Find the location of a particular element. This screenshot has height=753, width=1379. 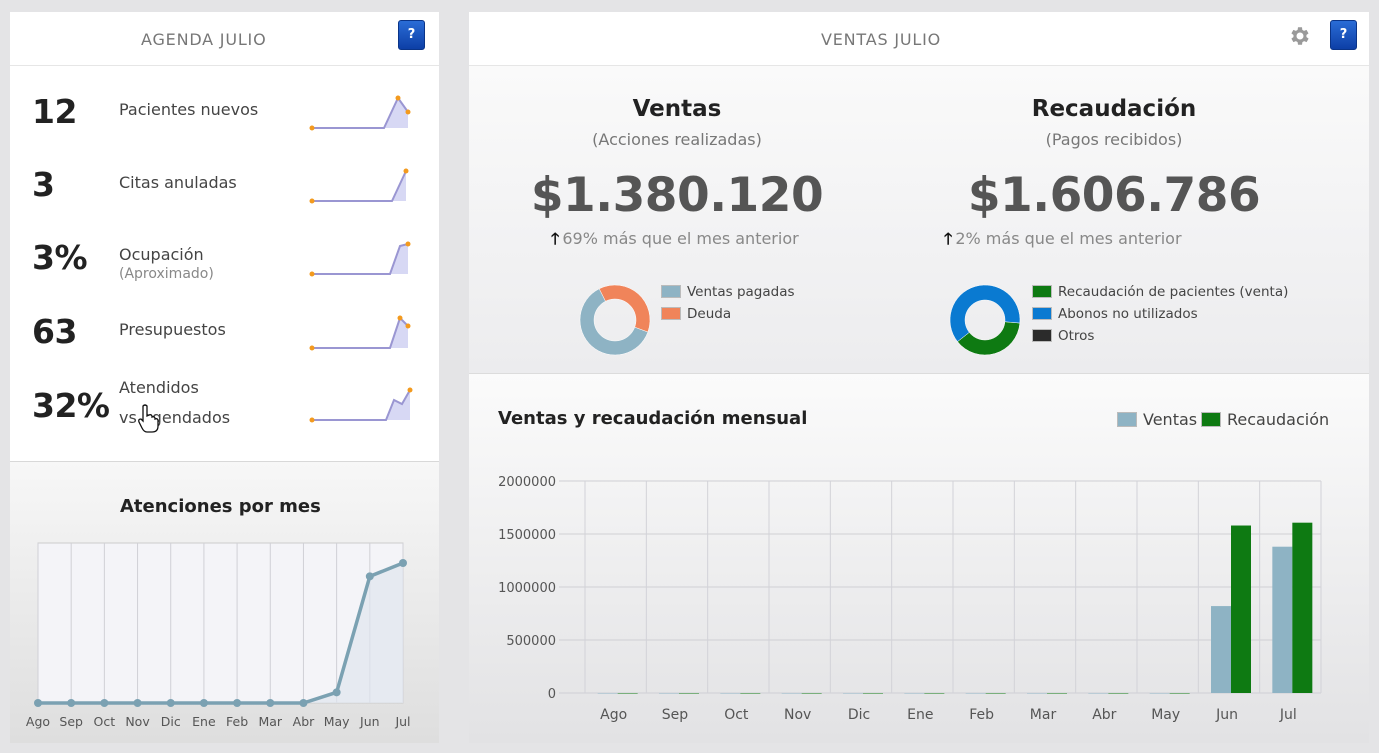

x-tick-label: Jul is located at coordinates (402, 721).